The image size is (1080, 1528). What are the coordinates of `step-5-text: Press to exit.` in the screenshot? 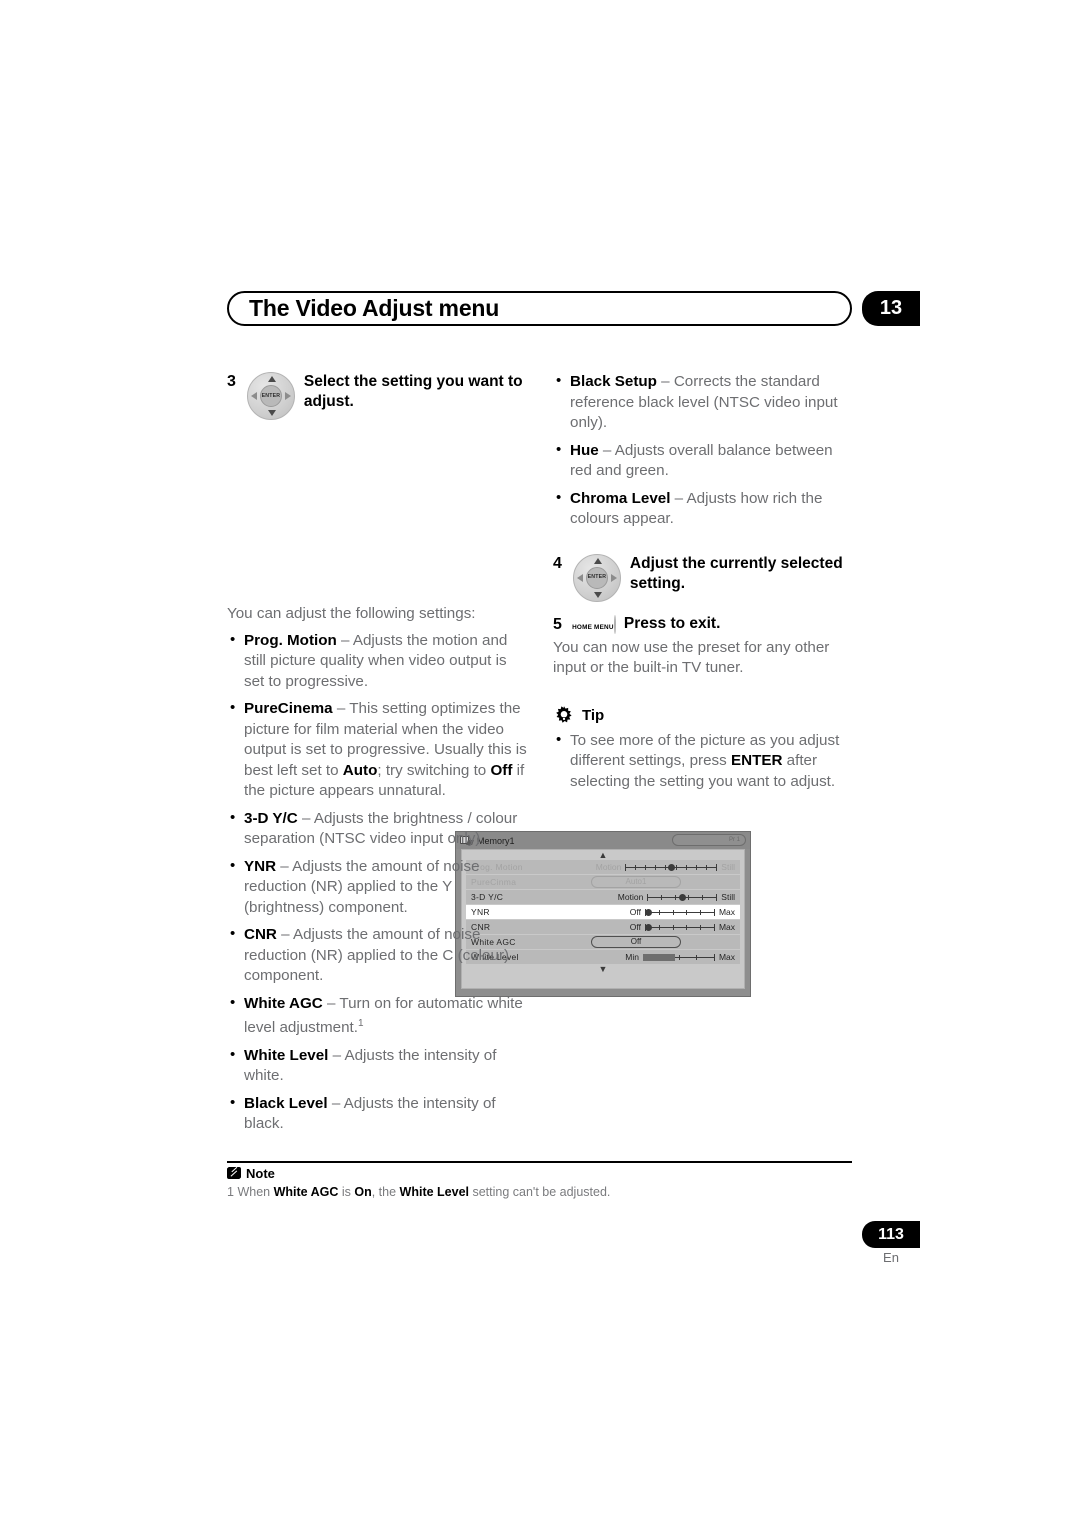 It's located at (672, 623).